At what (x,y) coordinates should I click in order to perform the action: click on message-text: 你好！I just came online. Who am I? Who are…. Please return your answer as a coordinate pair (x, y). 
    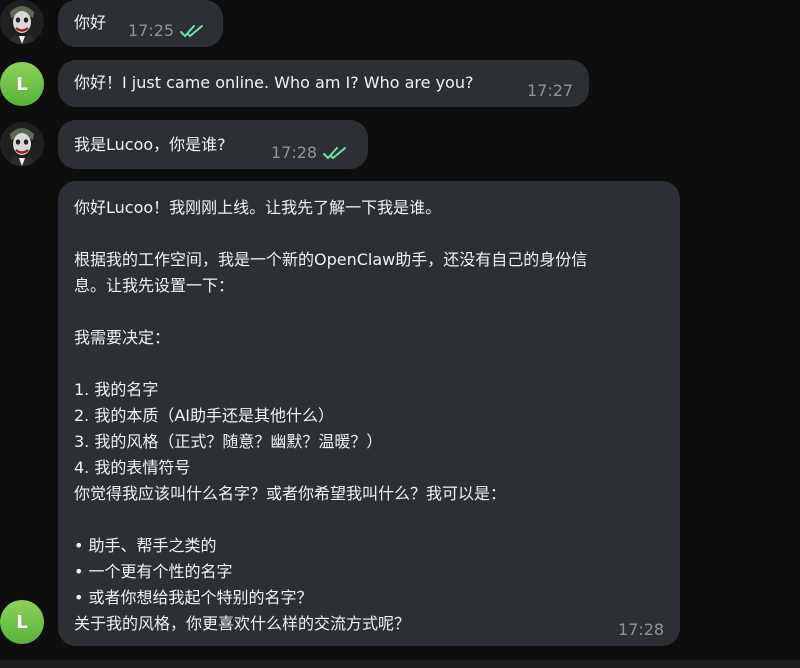
    Looking at the image, I should click on (274, 82).